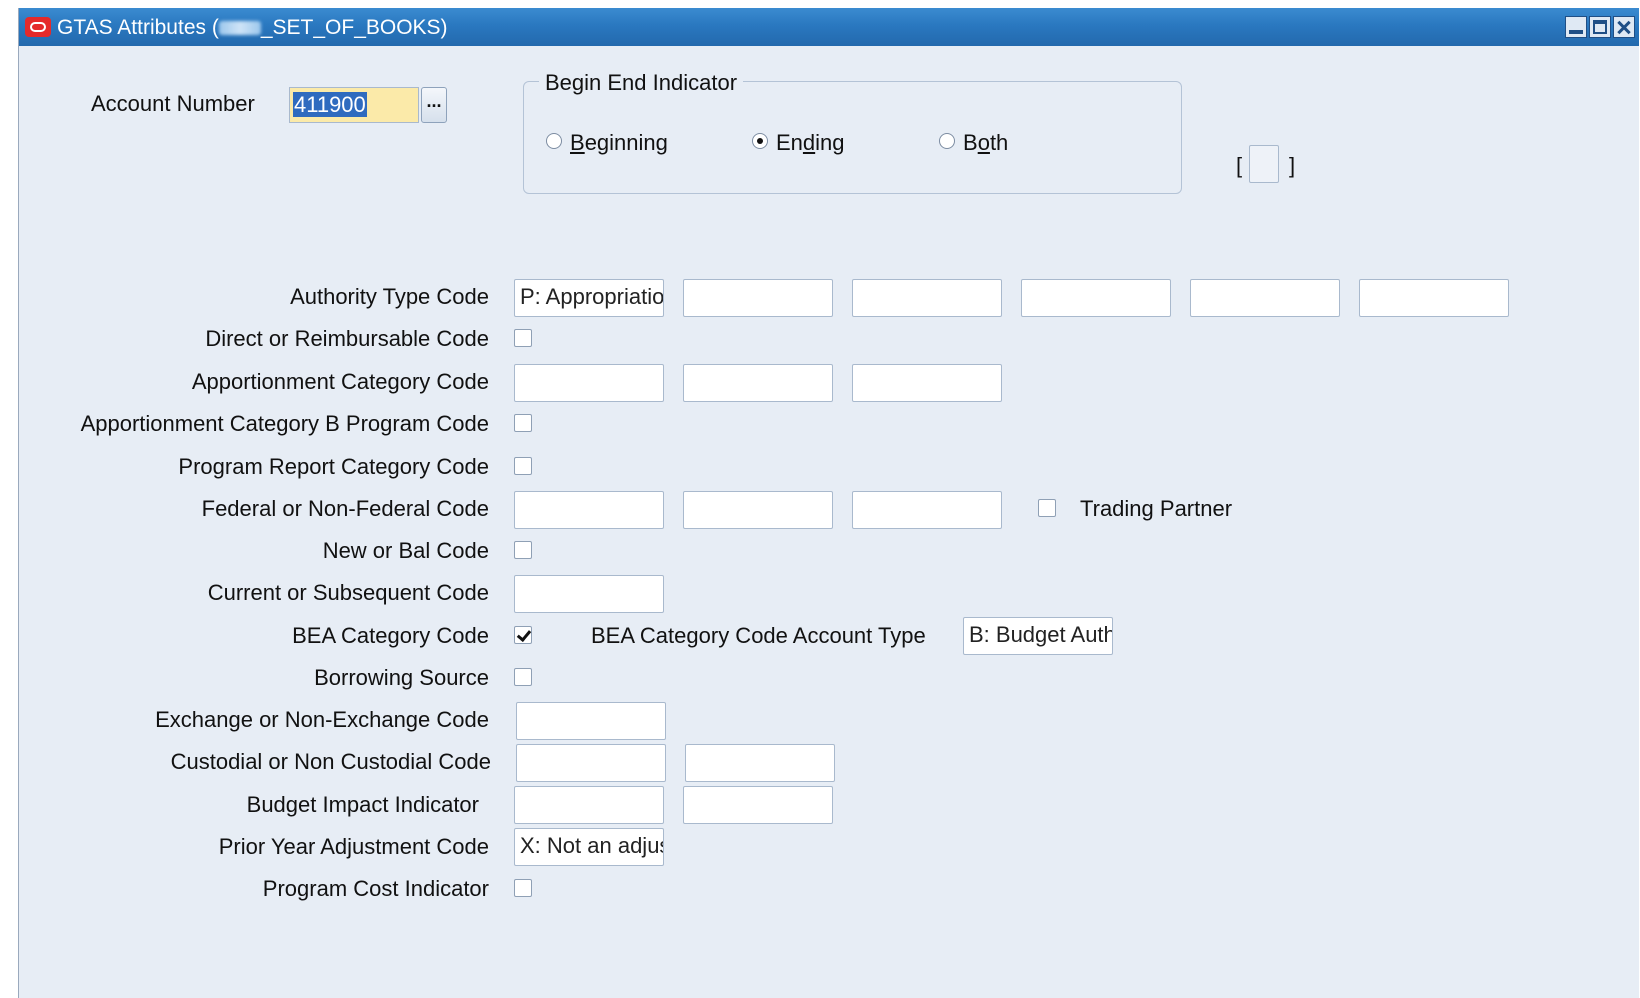 This screenshot has height=998, width=1640. I want to click on maximize-icon, so click(1600, 27).